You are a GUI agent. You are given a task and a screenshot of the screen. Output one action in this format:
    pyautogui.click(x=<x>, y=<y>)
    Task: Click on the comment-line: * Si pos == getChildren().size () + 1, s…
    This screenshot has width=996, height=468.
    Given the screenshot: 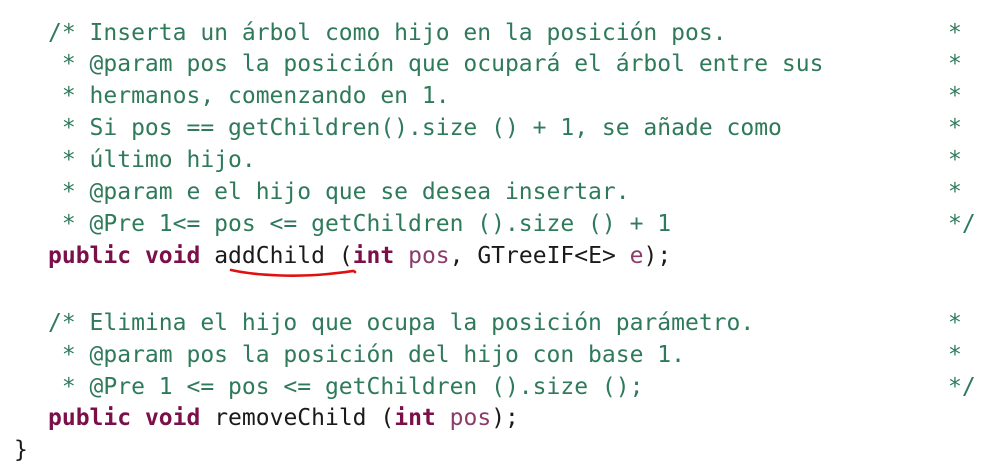 What is the action you would take?
    pyautogui.click(x=415, y=128)
    